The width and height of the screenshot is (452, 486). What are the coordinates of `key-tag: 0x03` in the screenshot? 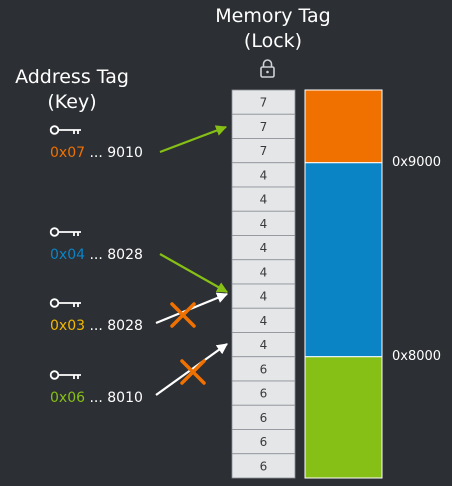 It's located at (67, 326).